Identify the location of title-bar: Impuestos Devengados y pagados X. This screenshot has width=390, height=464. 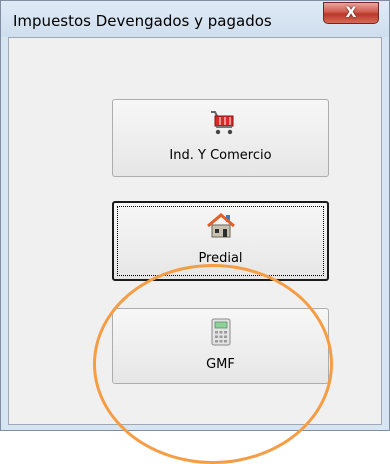
(195, 19).